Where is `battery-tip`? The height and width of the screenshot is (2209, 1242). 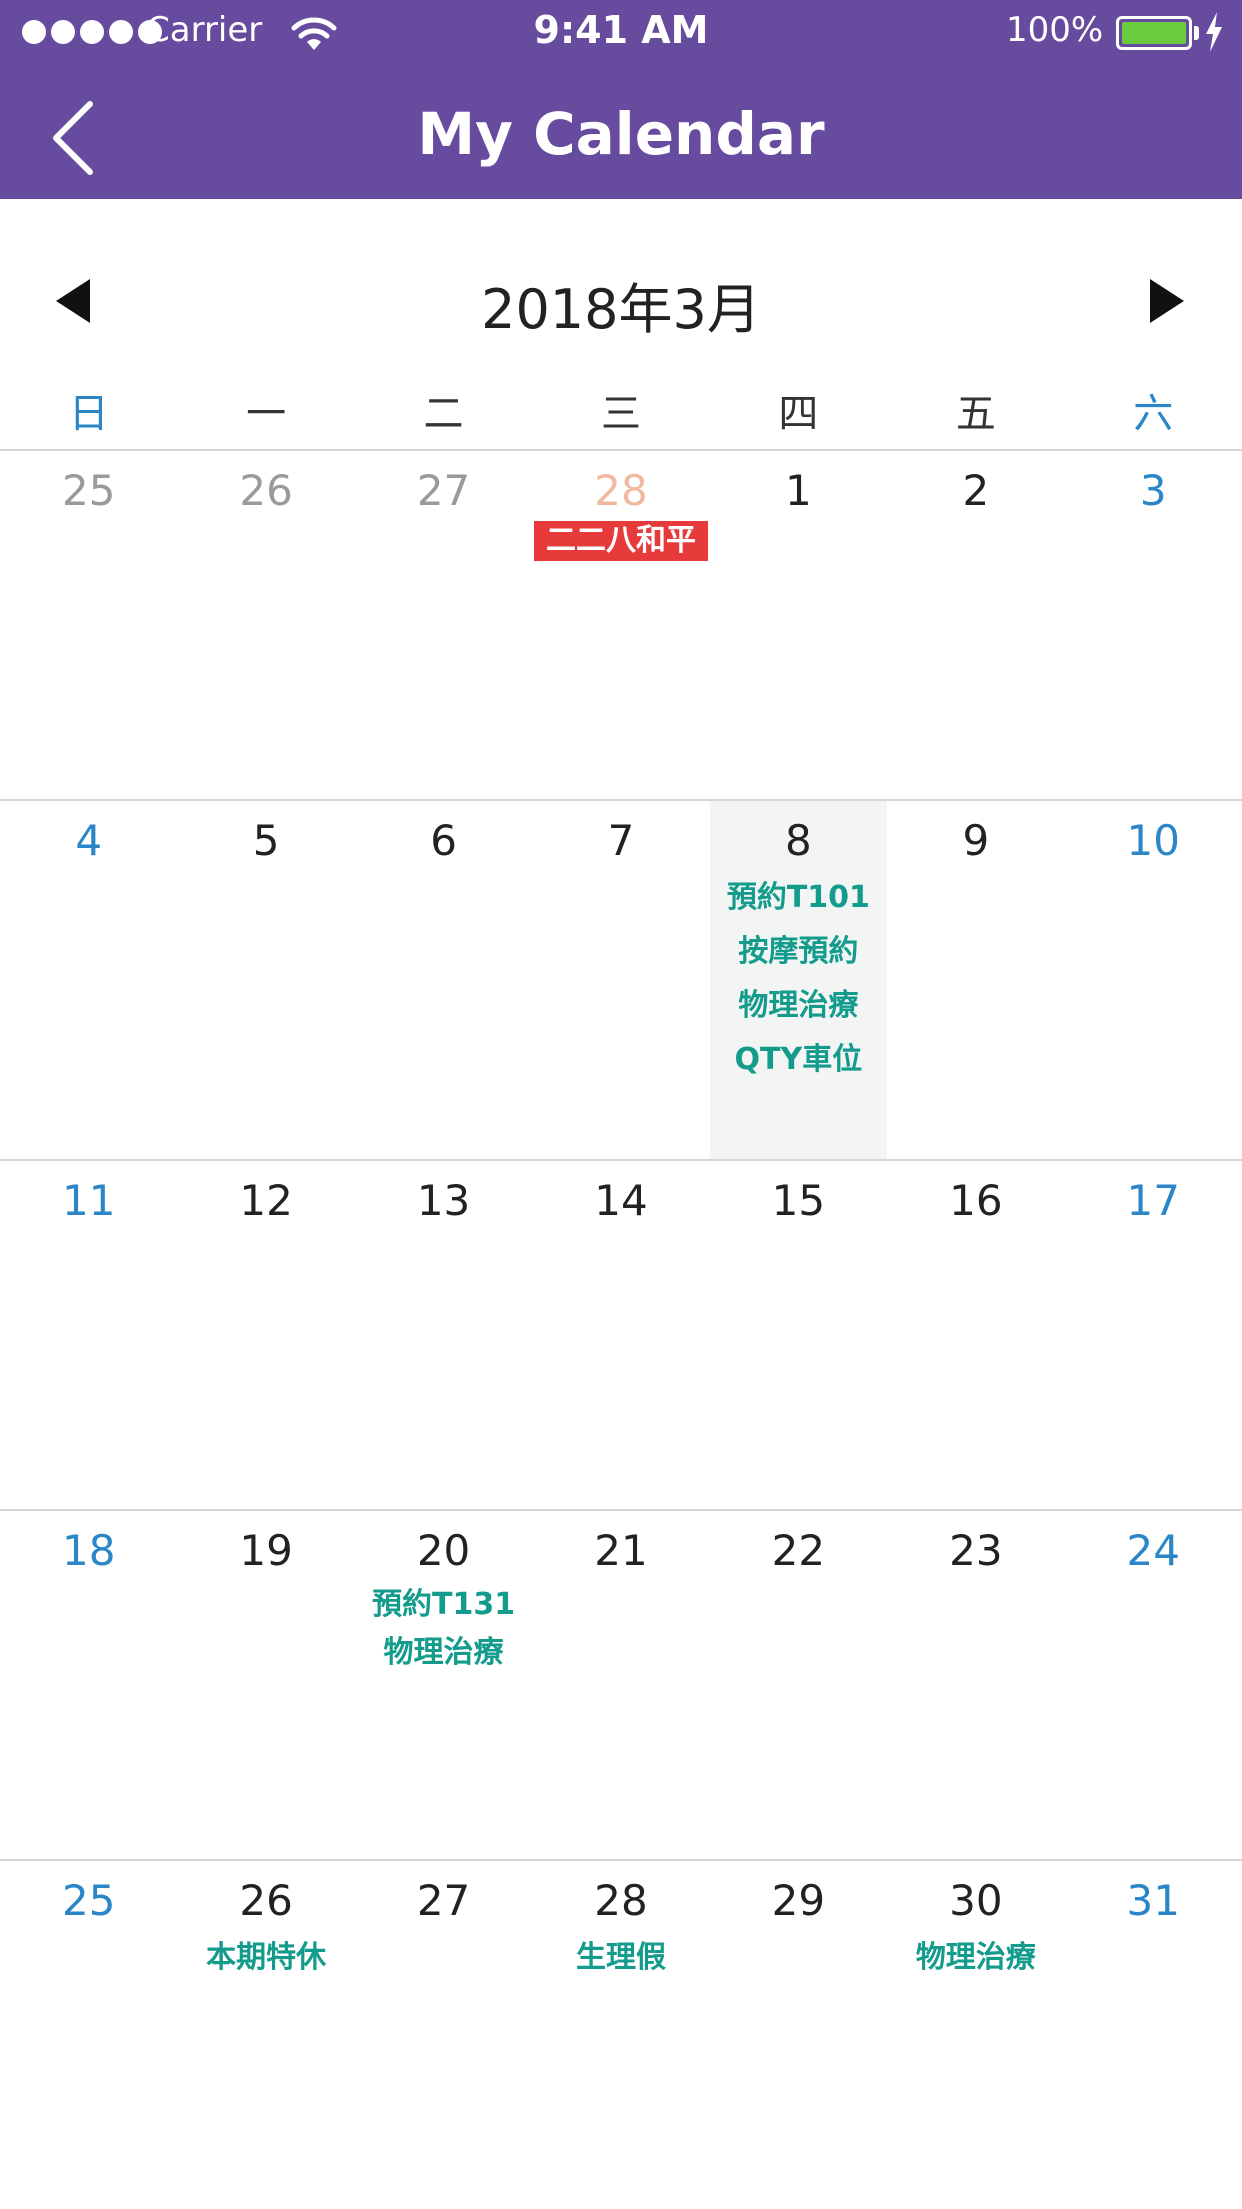
battery-tip is located at coordinates (1196, 33).